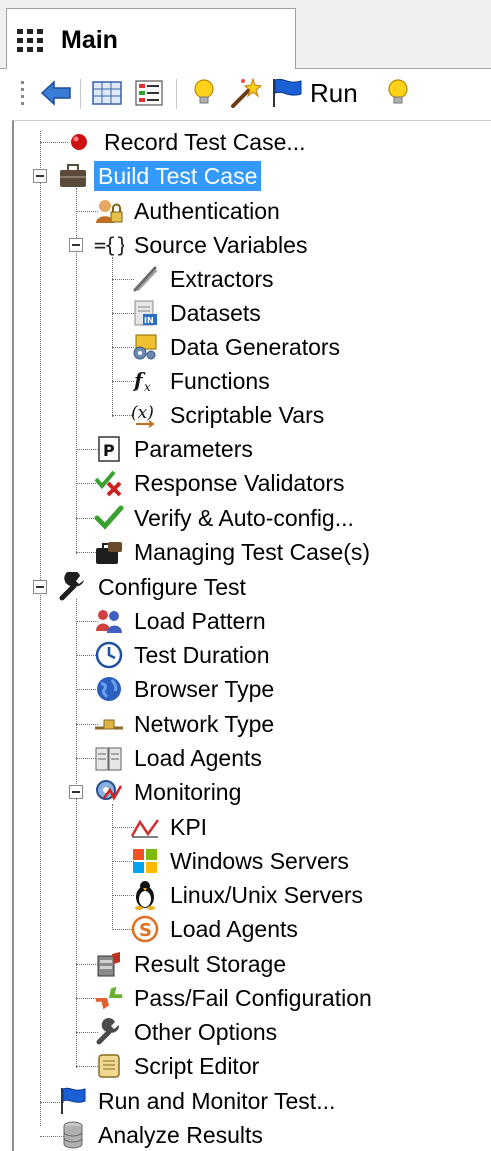  What do you see at coordinates (40, 628) in the screenshot?
I see `tree-line` at bounding box center [40, 628].